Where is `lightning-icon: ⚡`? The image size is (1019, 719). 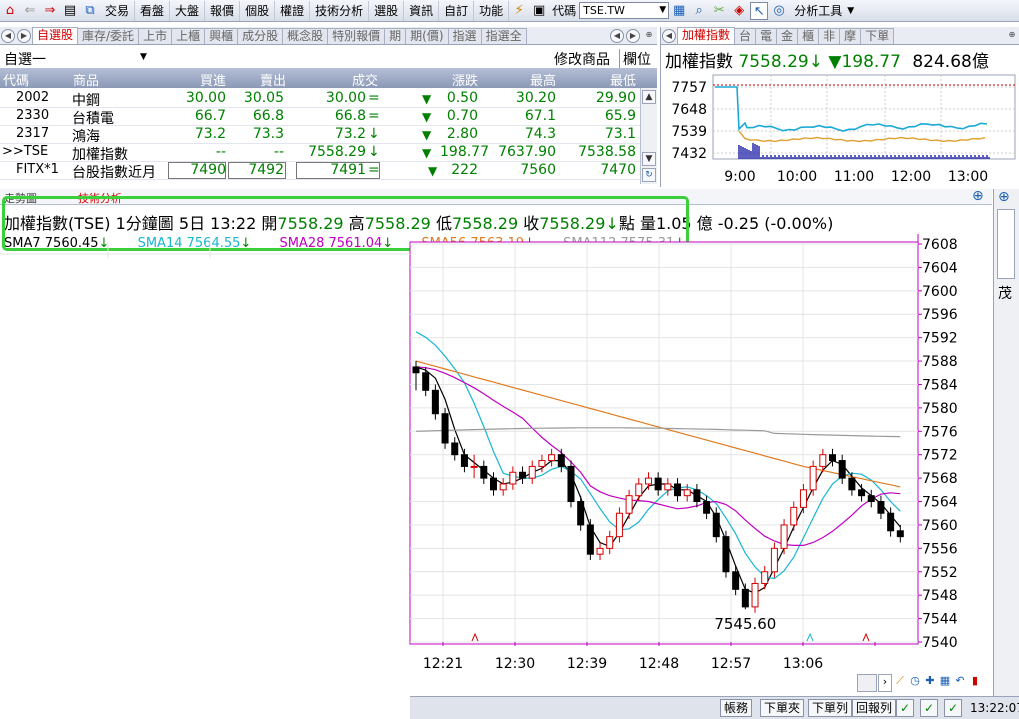
lightning-icon: ⚡ is located at coordinates (519, 11).